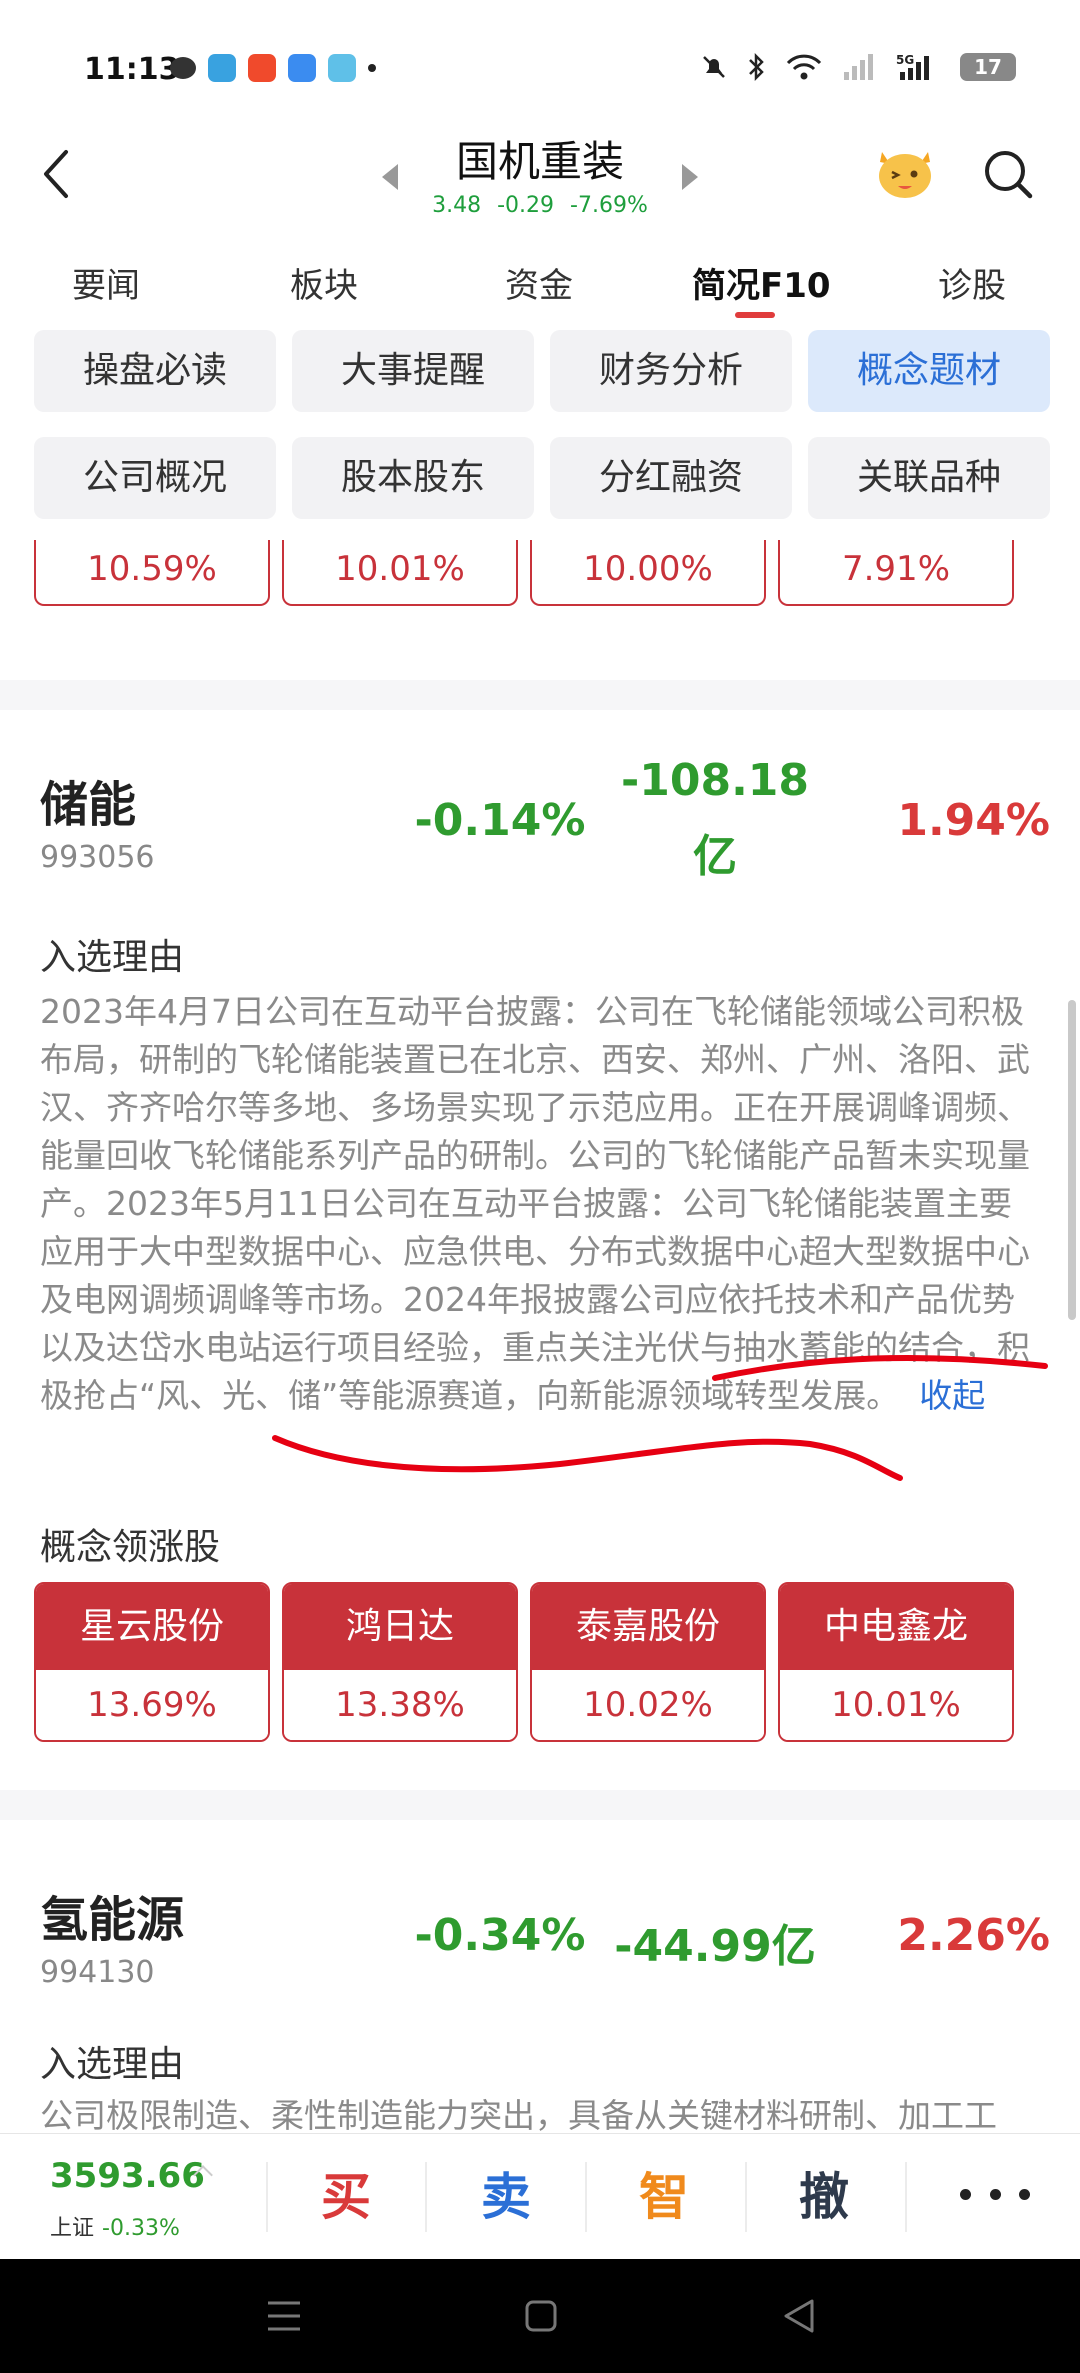 This screenshot has height=2373, width=1080. Describe the element at coordinates (526, 205) in the screenshot. I see `stock-change: -0.29` at that location.